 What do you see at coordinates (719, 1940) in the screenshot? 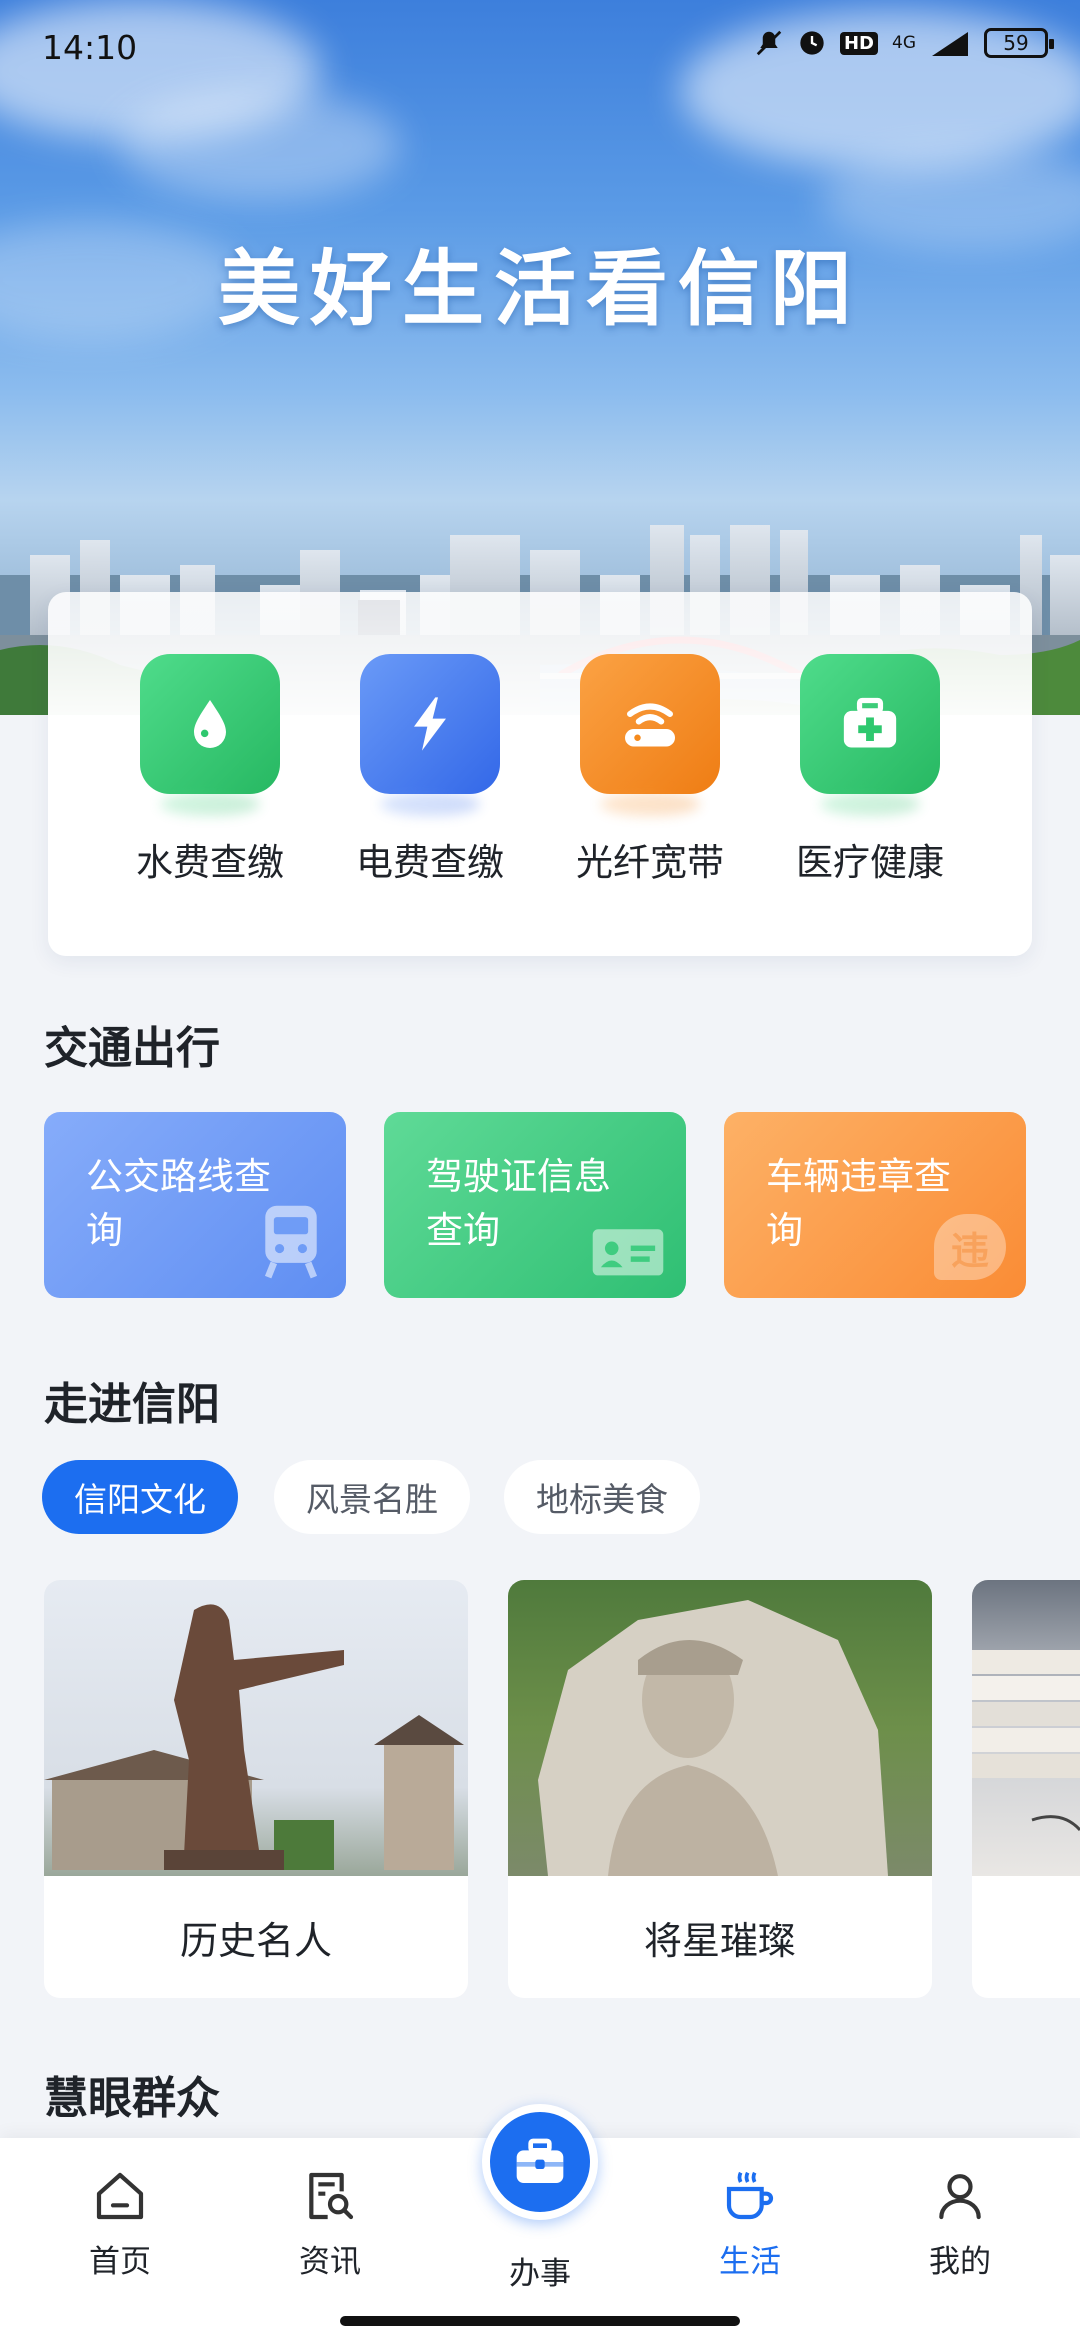
I see `card-caption: 将星璀璨` at bounding box center [719, 1940].